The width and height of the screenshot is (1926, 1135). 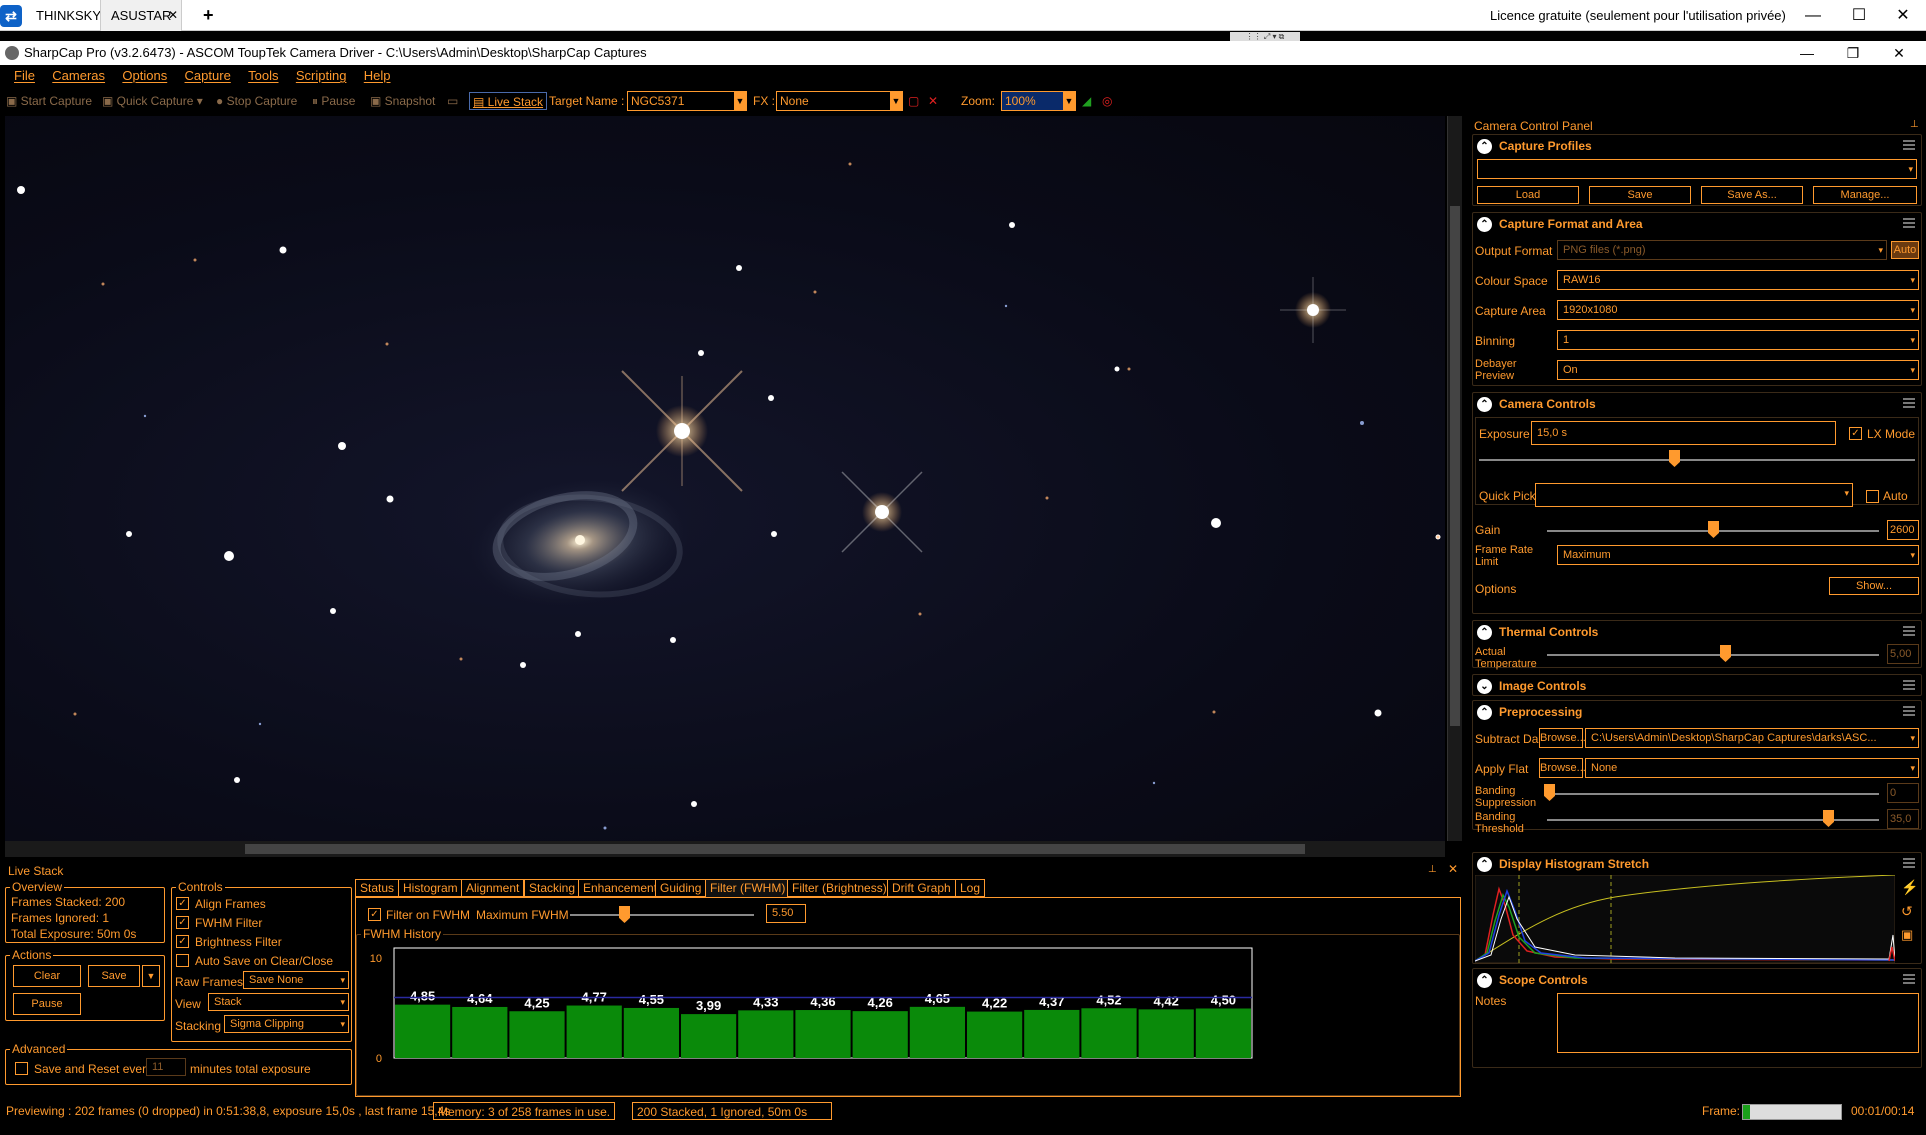 What do you see at coordinates (1697, 980) in the screenshot?
I see `section-header: ⌃ Scope Controls` at bounding box center [1697, 980].